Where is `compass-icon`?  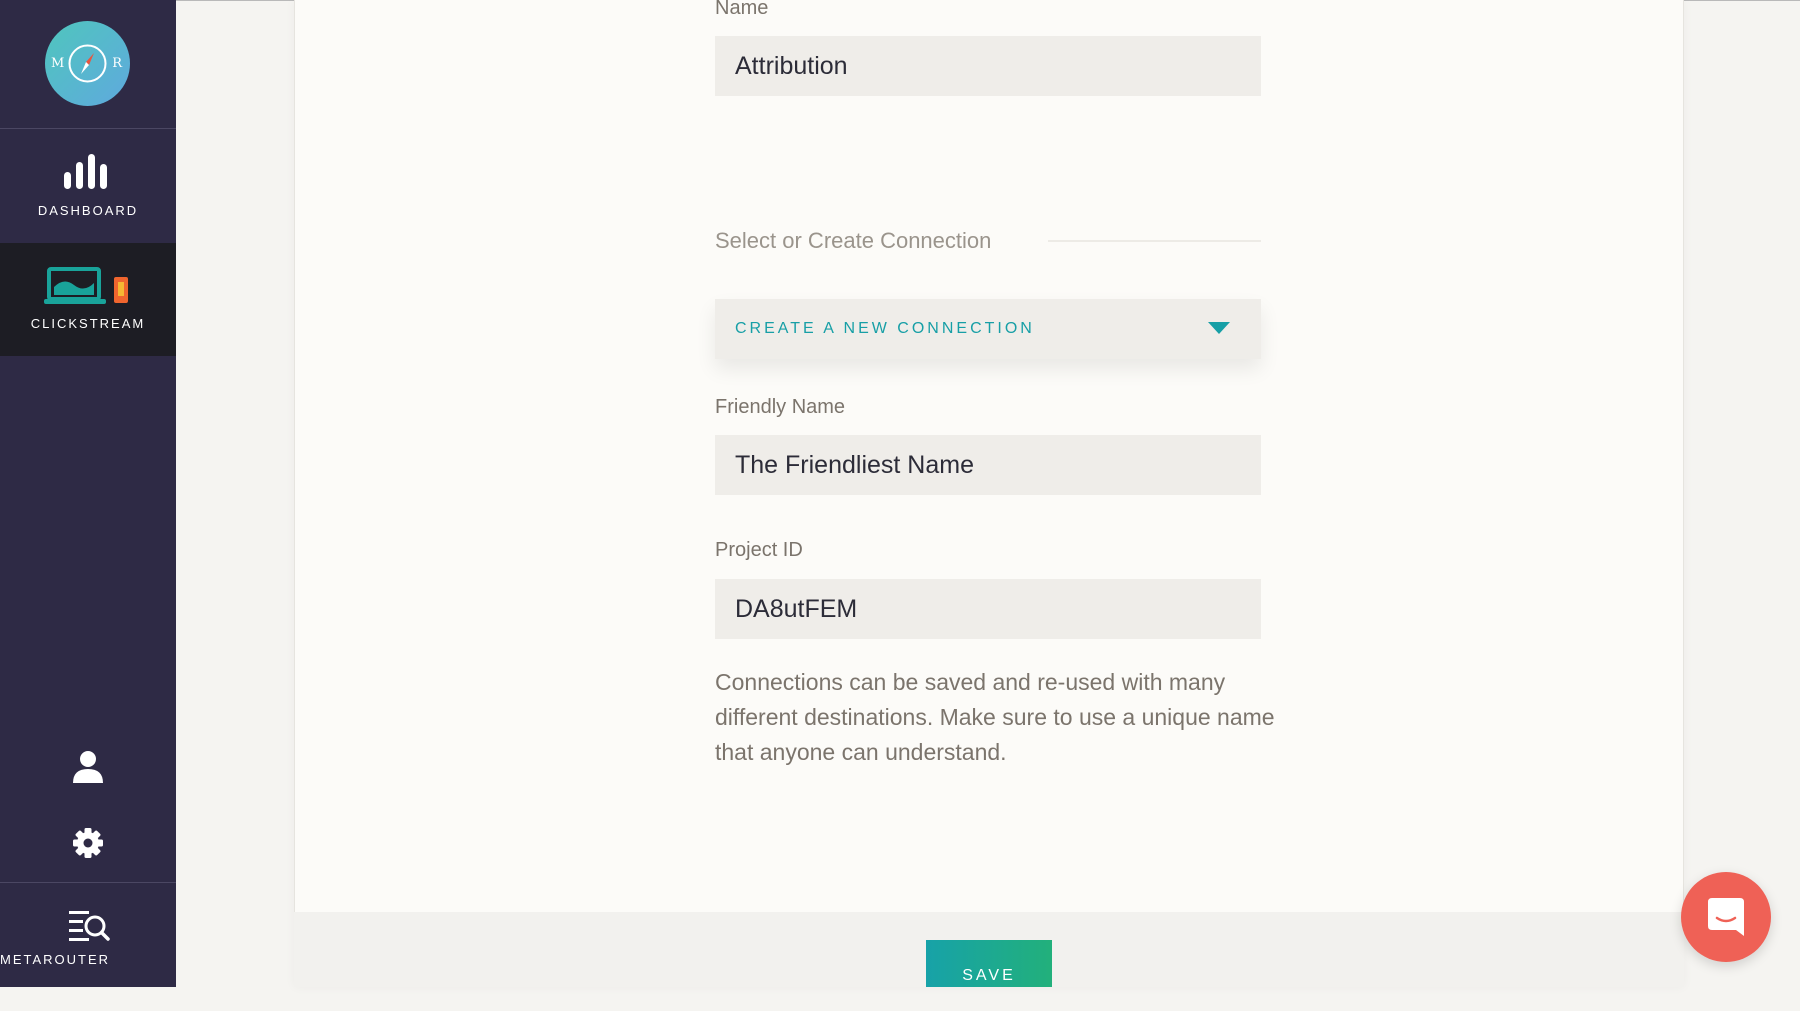 compass-icon is located at coordinates (87, 63).